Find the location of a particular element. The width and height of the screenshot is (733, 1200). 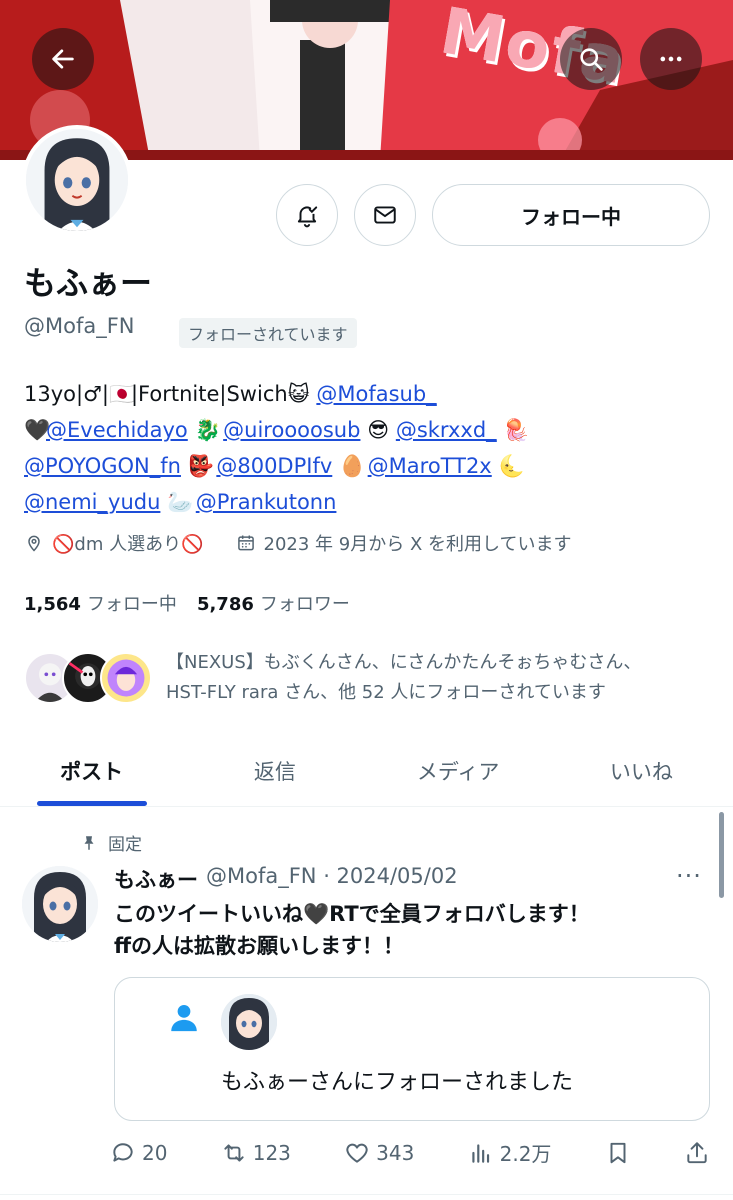

known-followers-line: 【NEXUS】もぶくんさん、にさんかたんそぉちゃむさん、 is located at coordinates (404, 662).